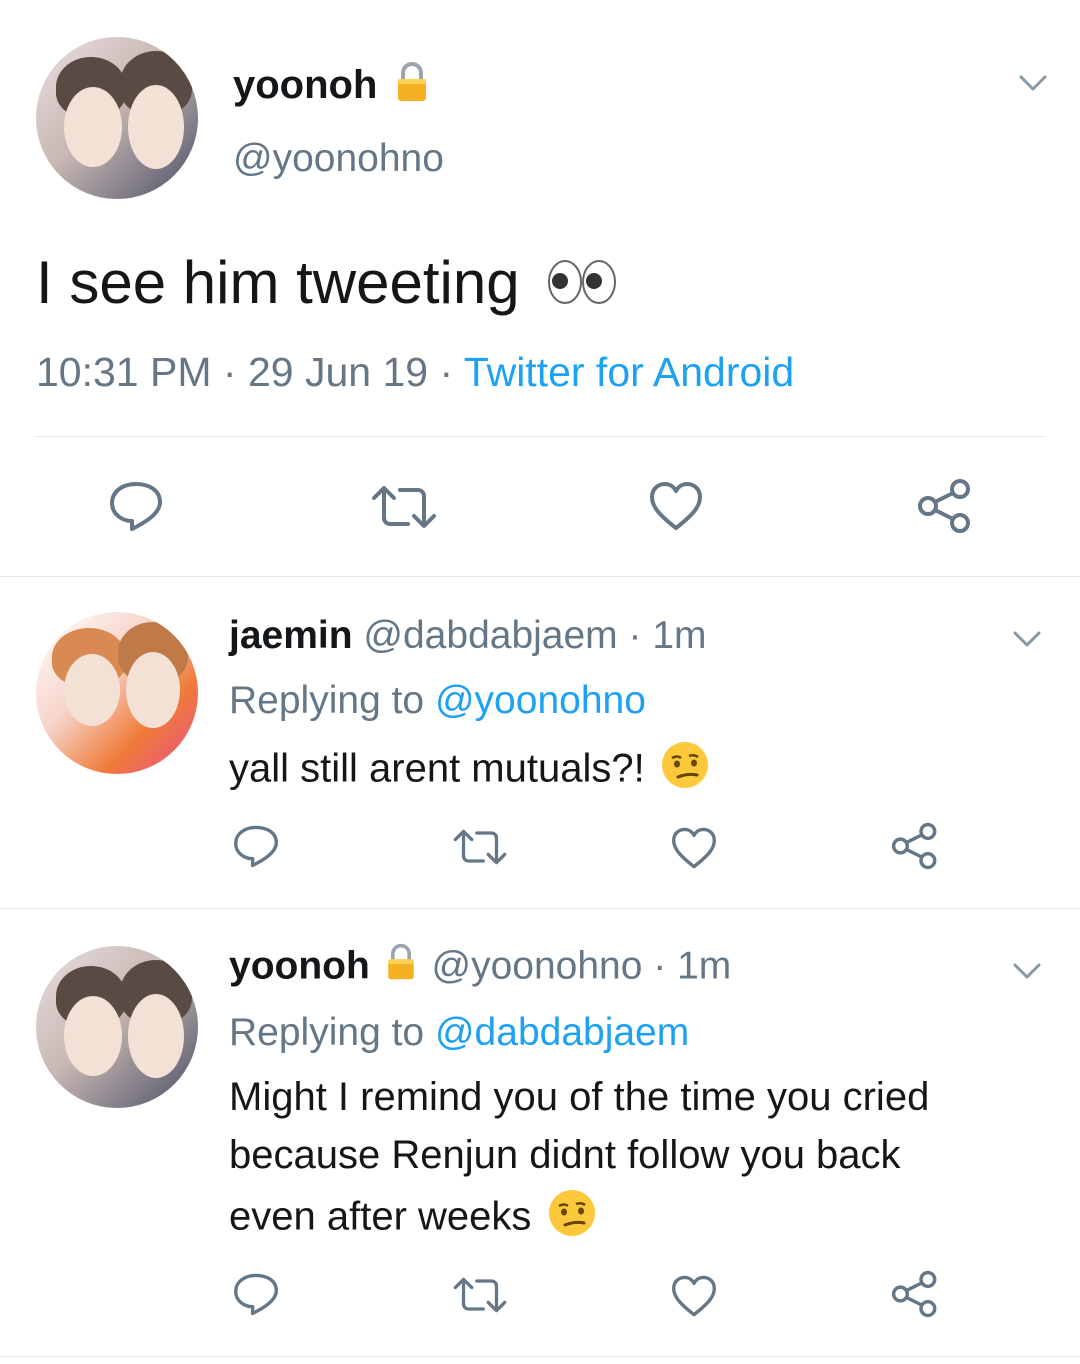 This screenshot has height=1364, width=1080. Describe the element at coordinates (562, 1032) in the screenshot. I see `replying-to-link: @dabdabjaem` at that location.